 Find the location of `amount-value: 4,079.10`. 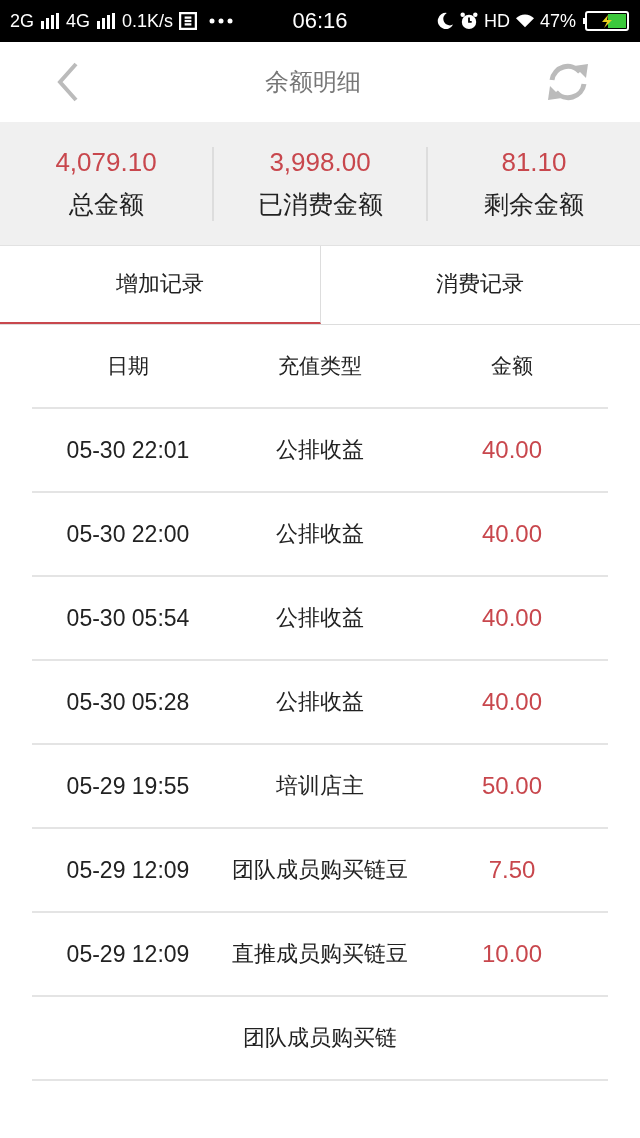

amount-value: 4,079.10 is located at coordinates (106, 162).